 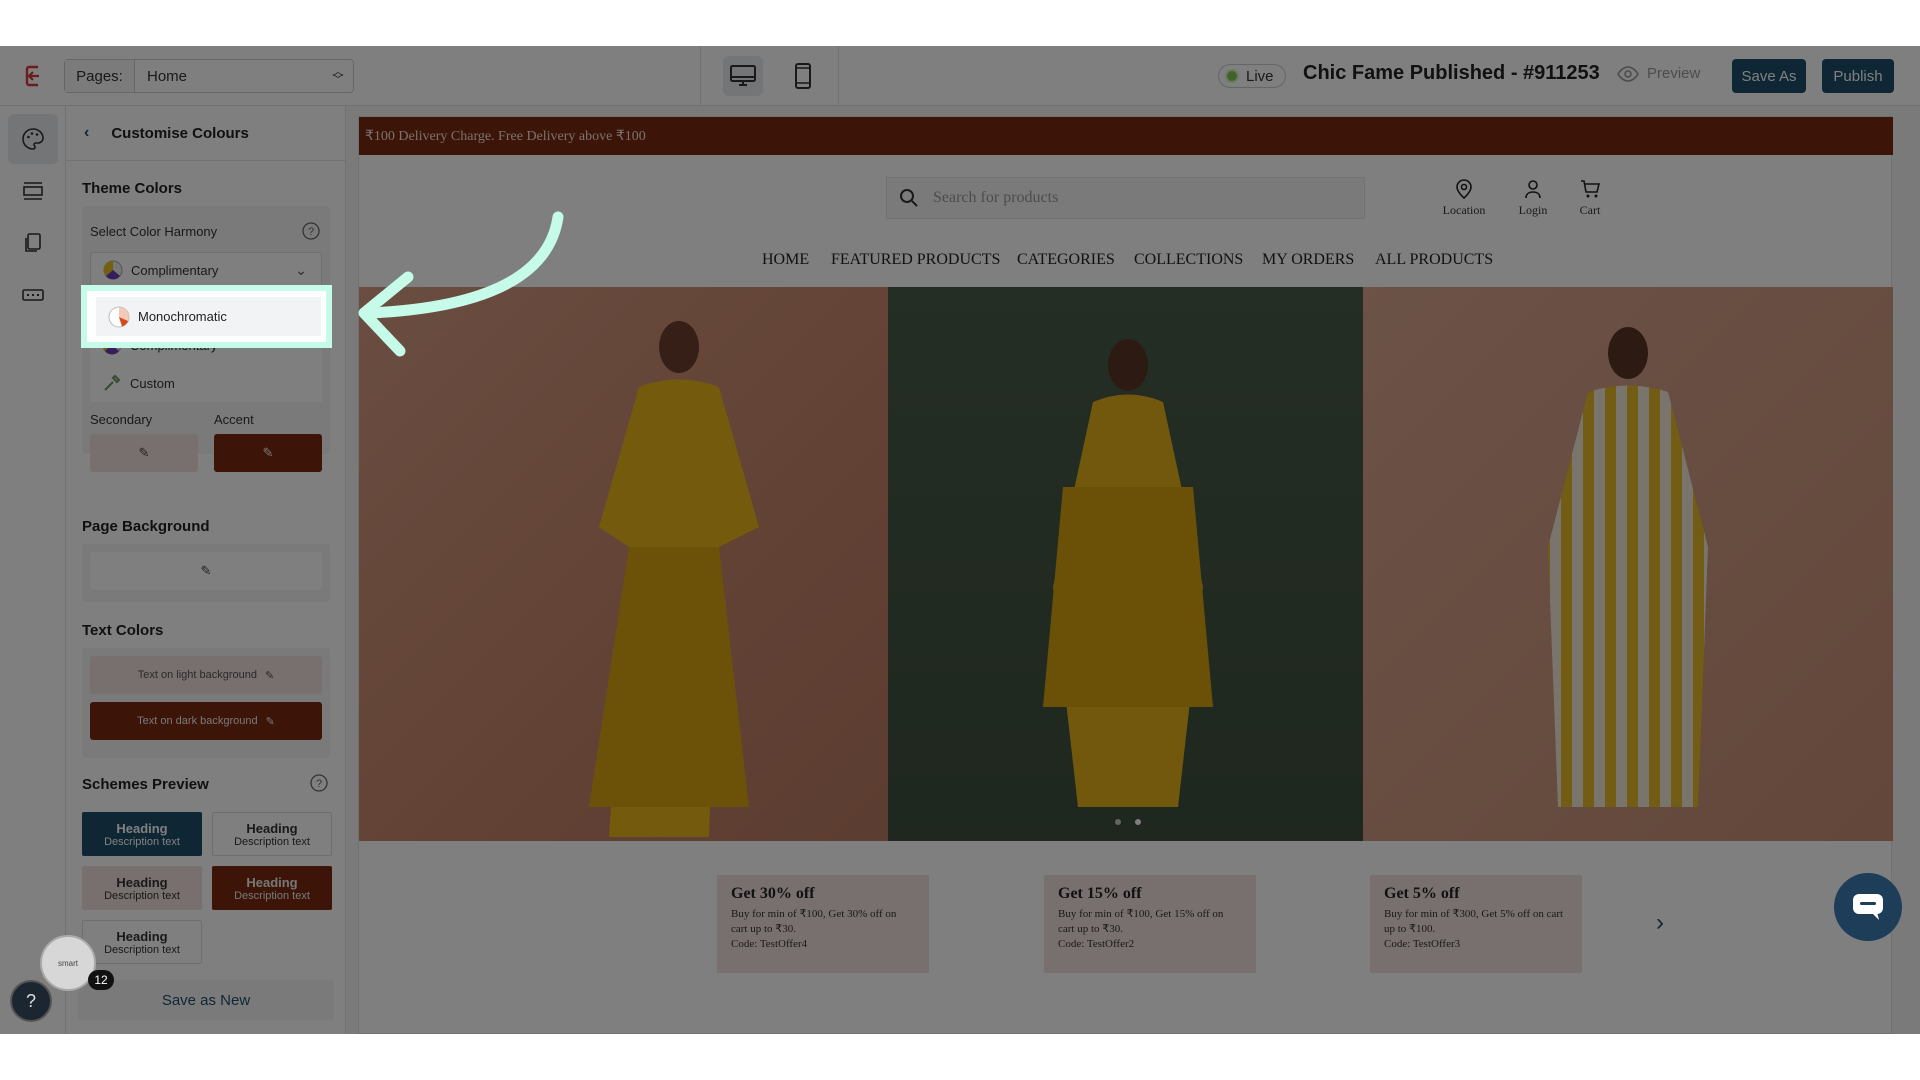 What do you see at coordinates (33, 570) in the screenshot?
I see `left-rail` at bounding box center [33, 570].